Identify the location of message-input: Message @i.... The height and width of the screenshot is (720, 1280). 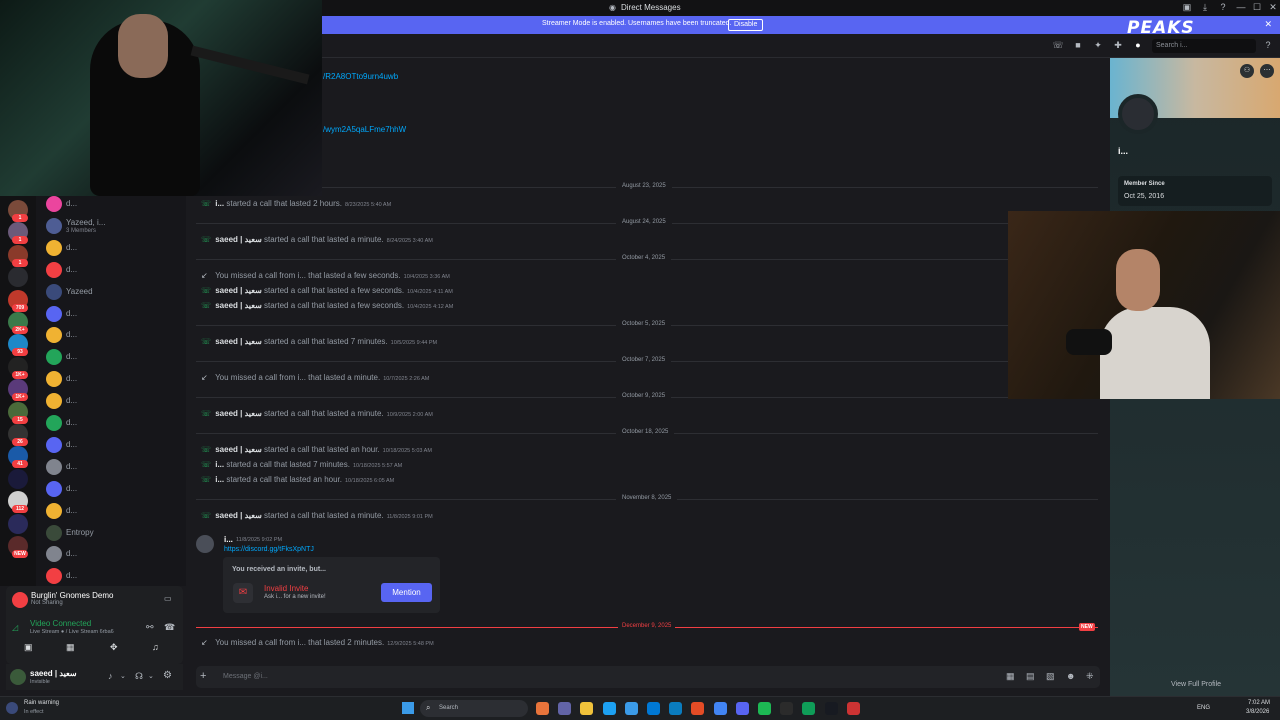
(245, 676).